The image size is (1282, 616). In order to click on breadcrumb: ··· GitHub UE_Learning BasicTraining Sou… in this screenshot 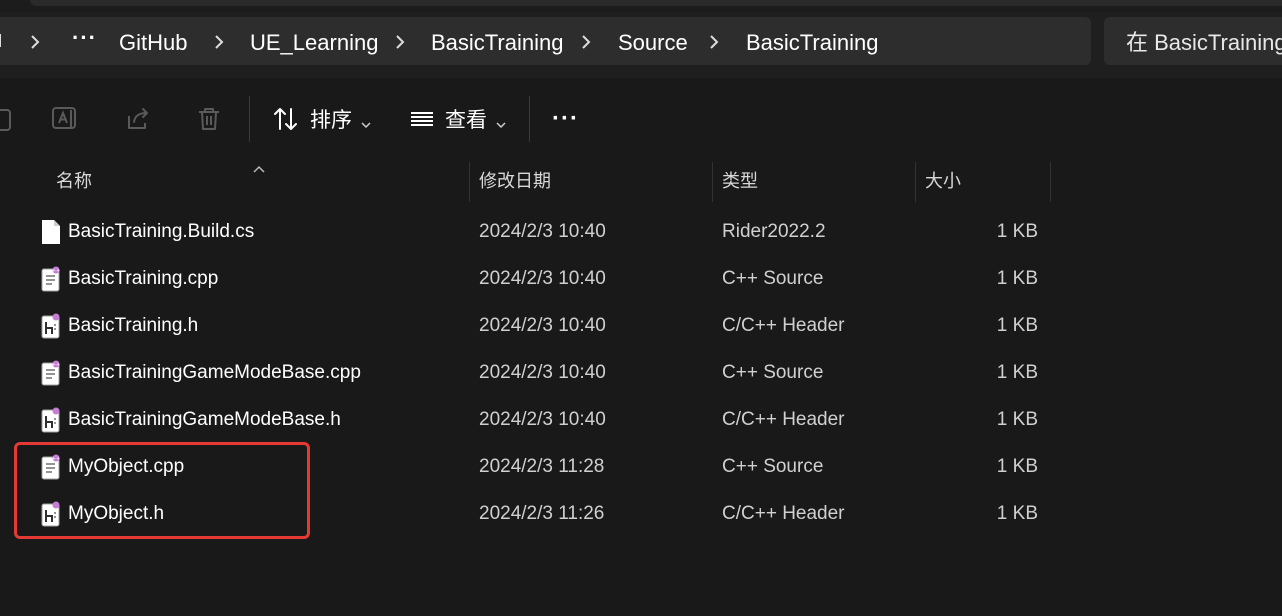, I will do `click(545, 41)`.